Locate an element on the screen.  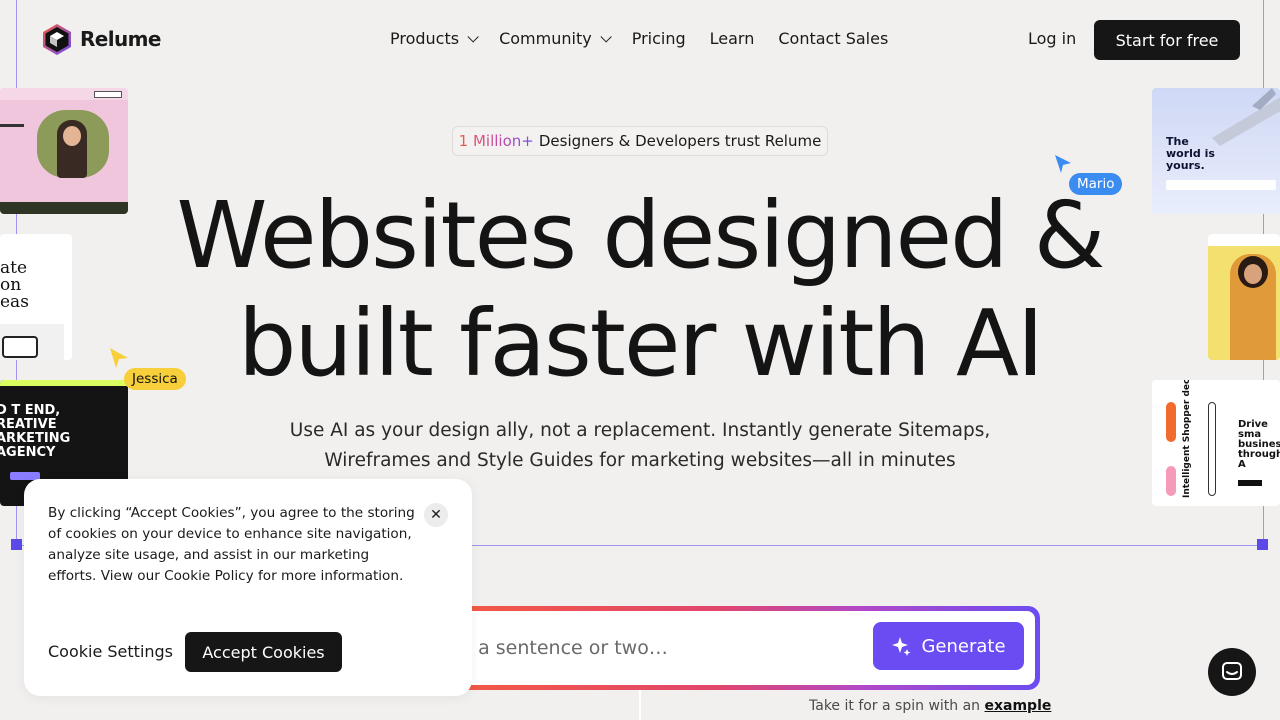
mario-cursor-icon is located at coordinates (1063, 164).